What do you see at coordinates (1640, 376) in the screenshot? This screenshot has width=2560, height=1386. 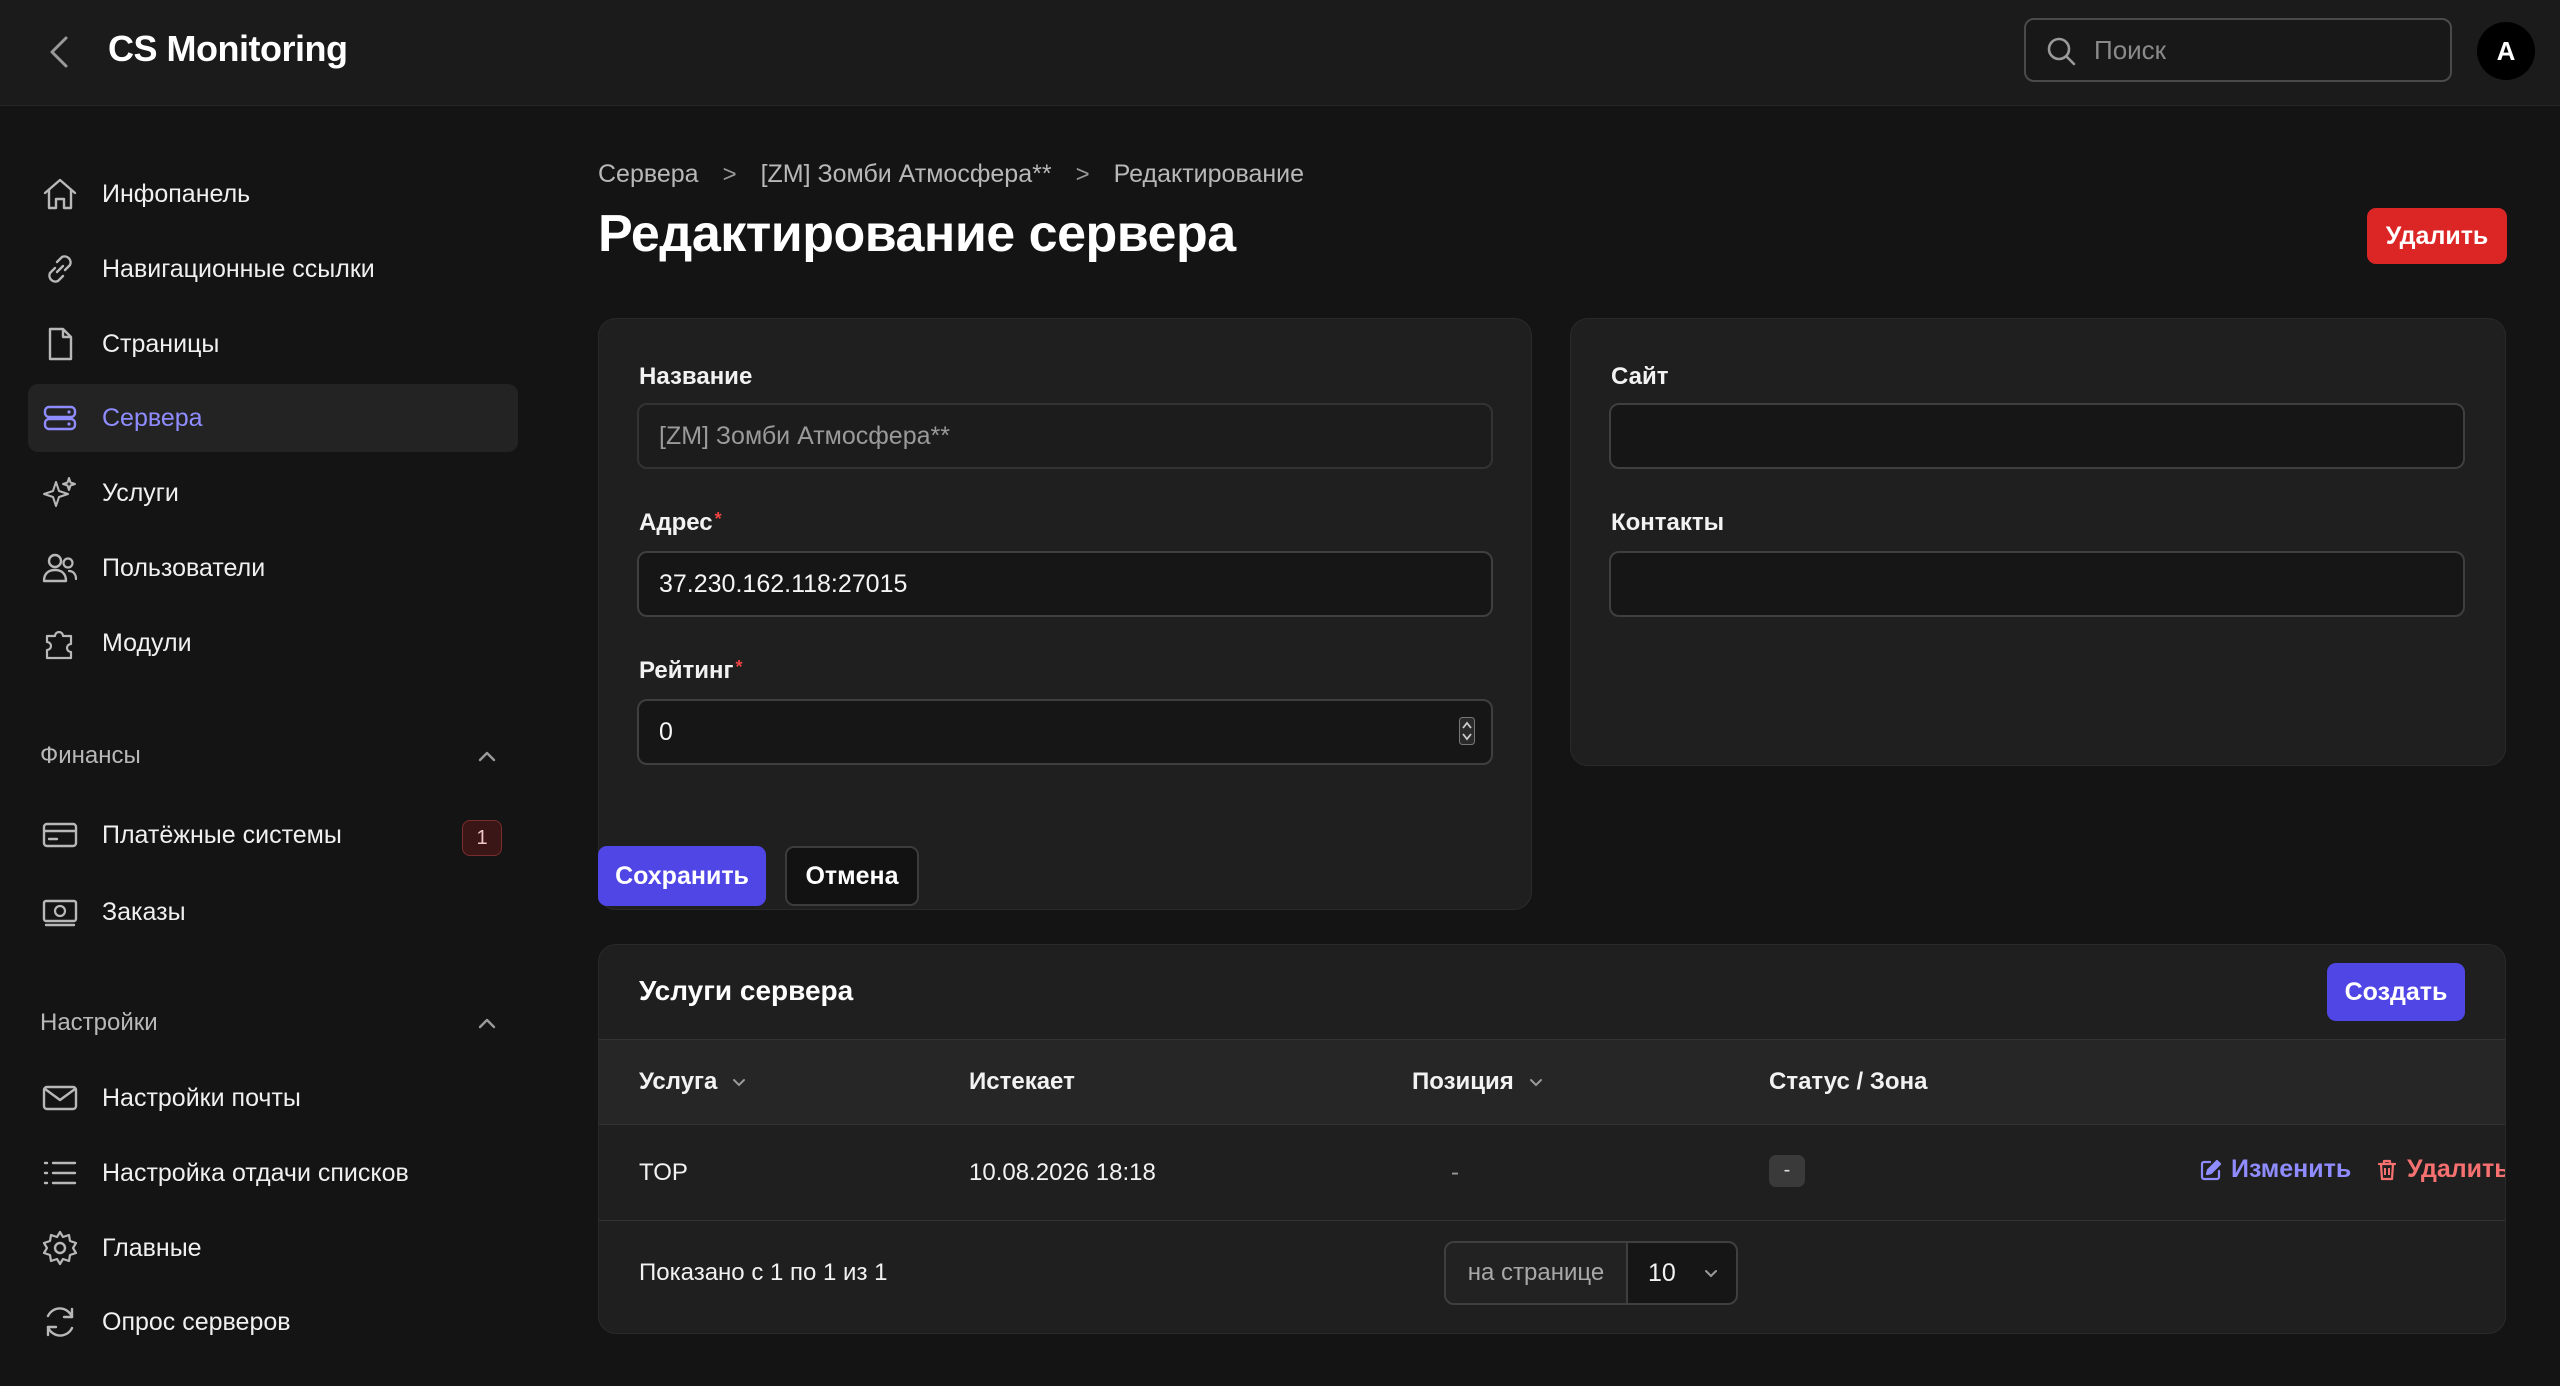 I see `site-label: Сайт` at bounding box center [1640, 376].